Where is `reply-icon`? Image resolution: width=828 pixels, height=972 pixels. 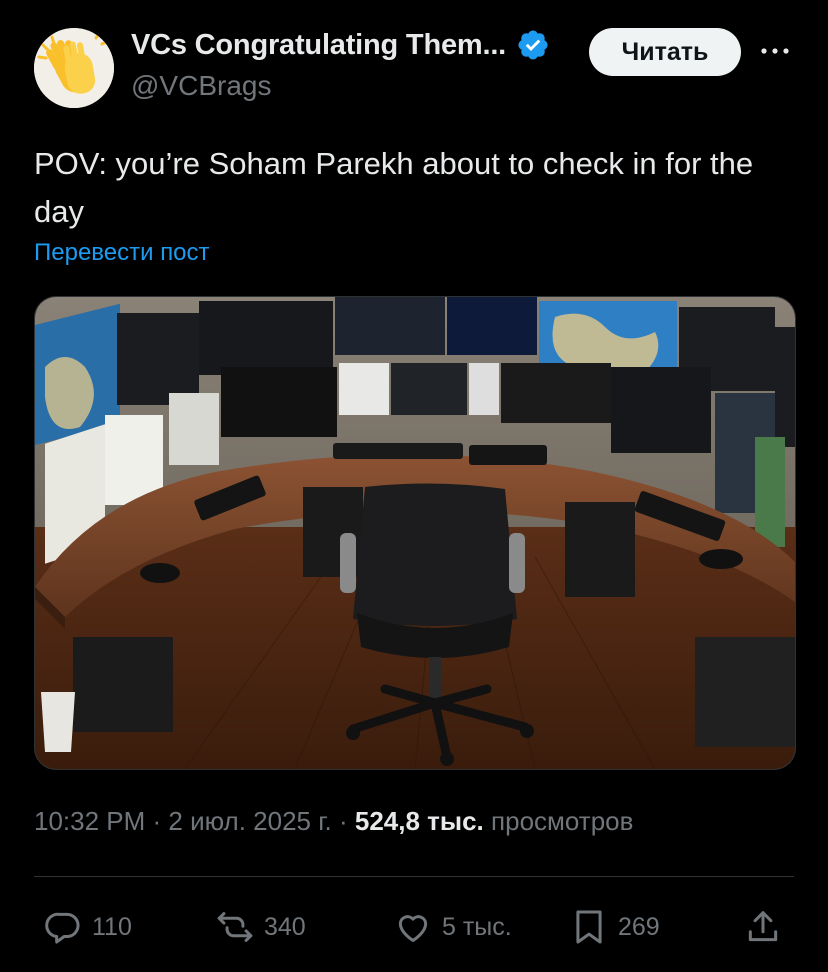
reply-icon is located at coordinates (62, 928).